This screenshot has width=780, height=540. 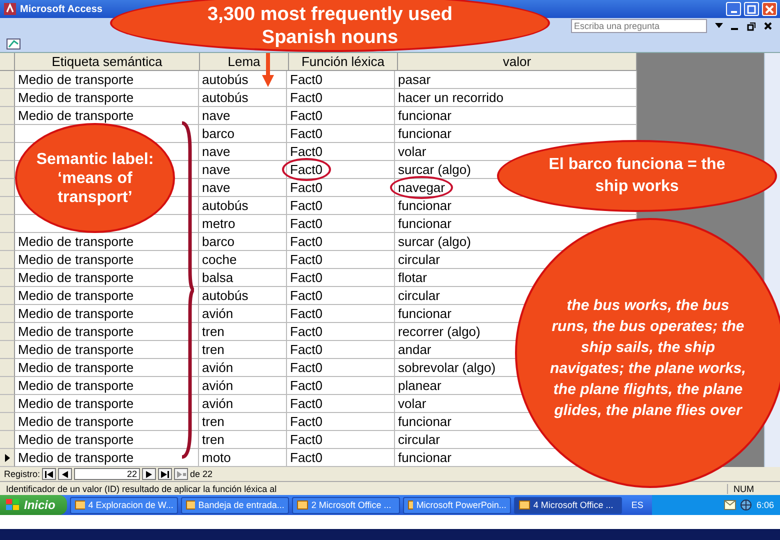 I want to click on previous-record-button, so click(x=65, y=474).